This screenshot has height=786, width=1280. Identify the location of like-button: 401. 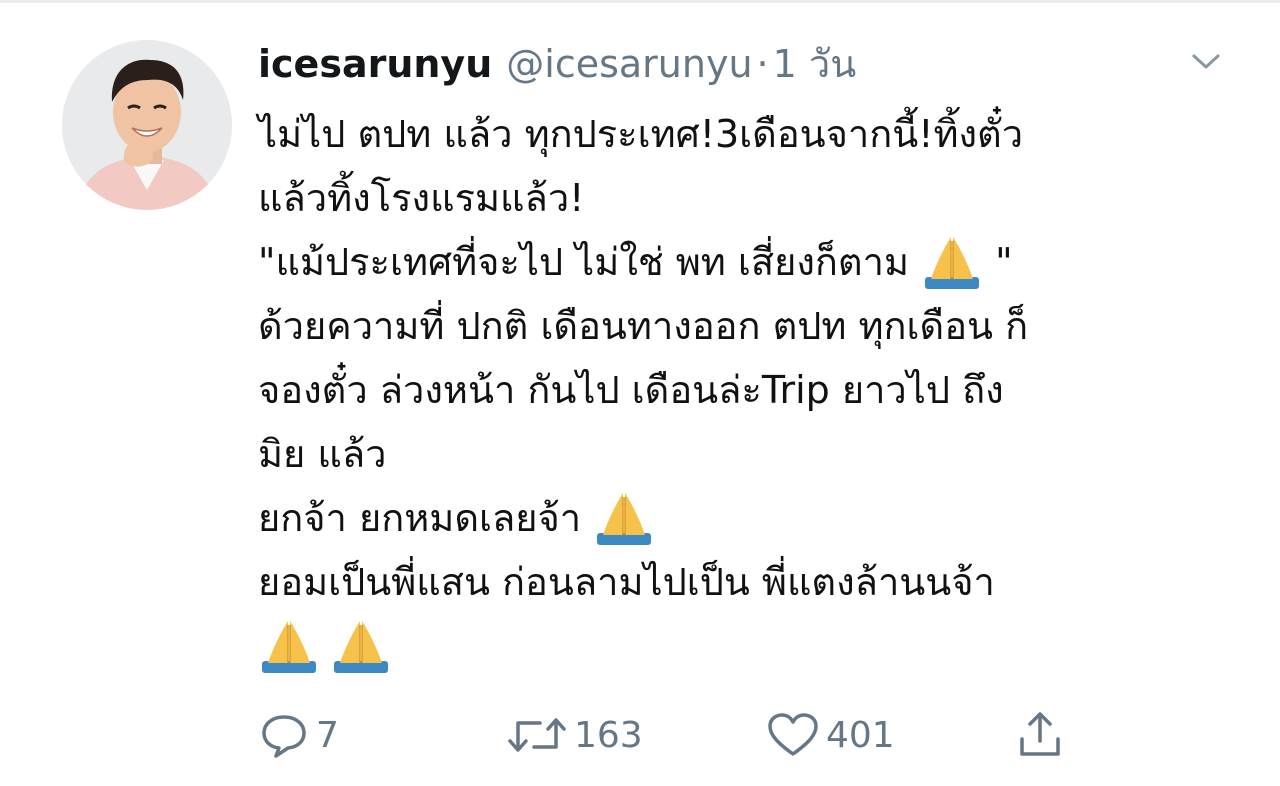
(830, 735).